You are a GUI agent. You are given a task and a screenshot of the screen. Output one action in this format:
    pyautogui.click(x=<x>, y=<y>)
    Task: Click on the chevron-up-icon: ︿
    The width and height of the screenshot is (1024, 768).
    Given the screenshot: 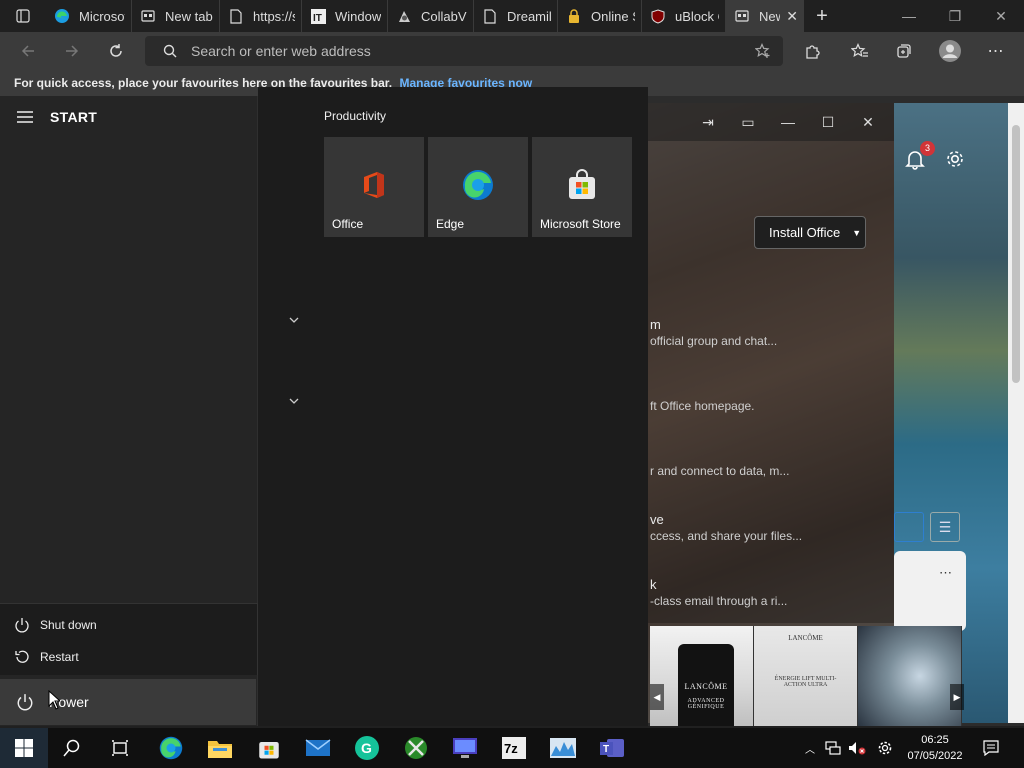 What is the action you would take?
    pyautogui.click(x=810, y=750)
    